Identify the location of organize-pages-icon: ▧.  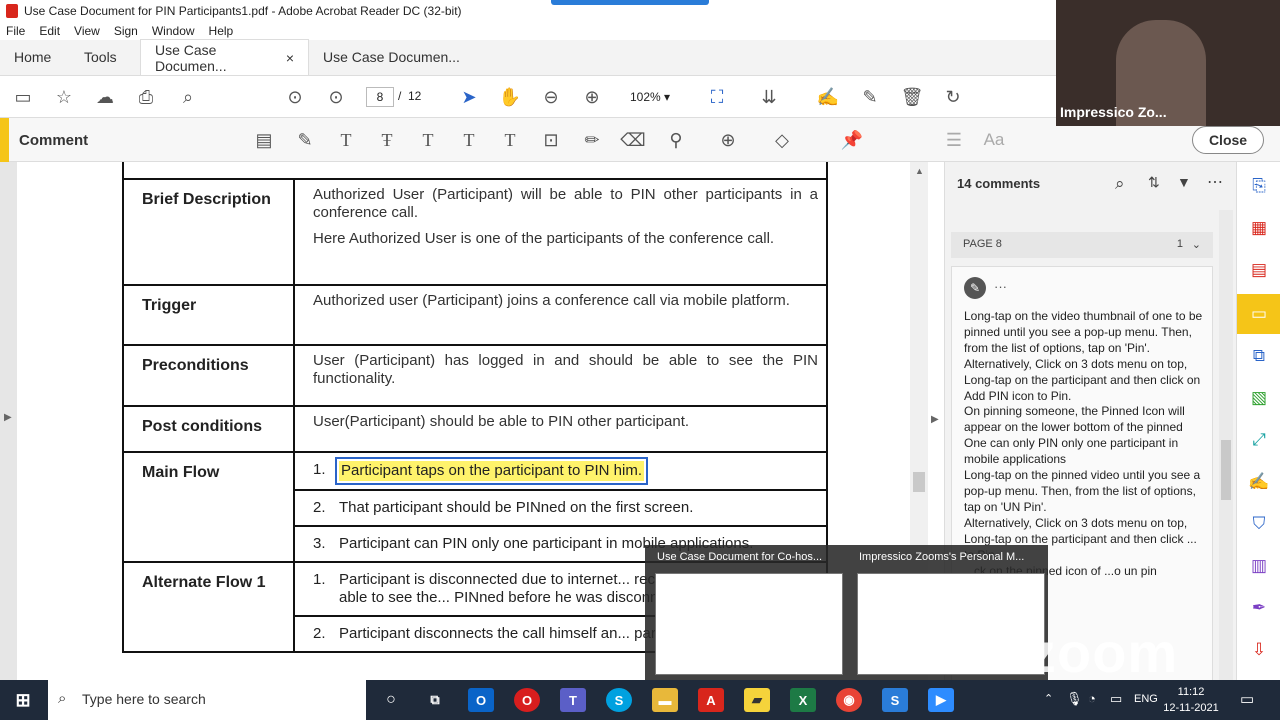
(1259, 398).